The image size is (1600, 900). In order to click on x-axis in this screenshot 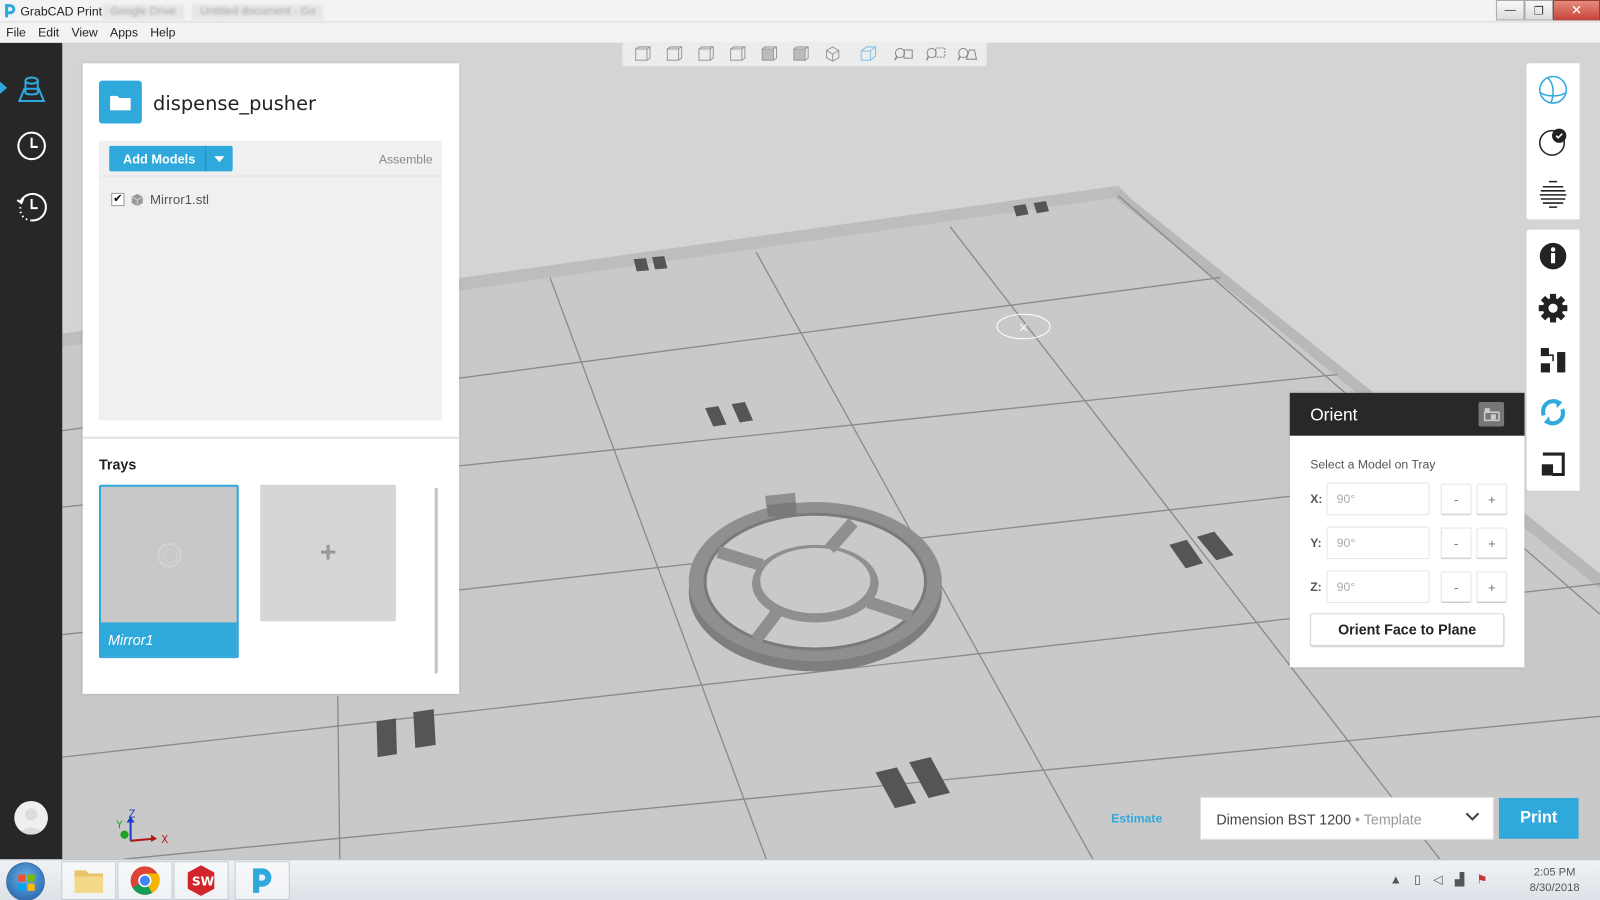, I will do `click(142, 839)`.